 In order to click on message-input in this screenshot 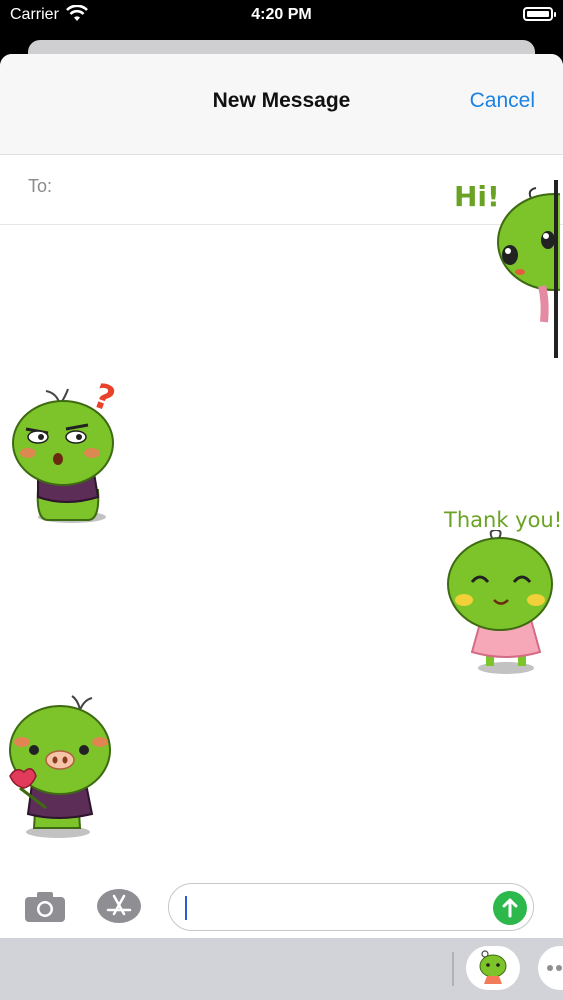, I will do `click(351, 907)`.